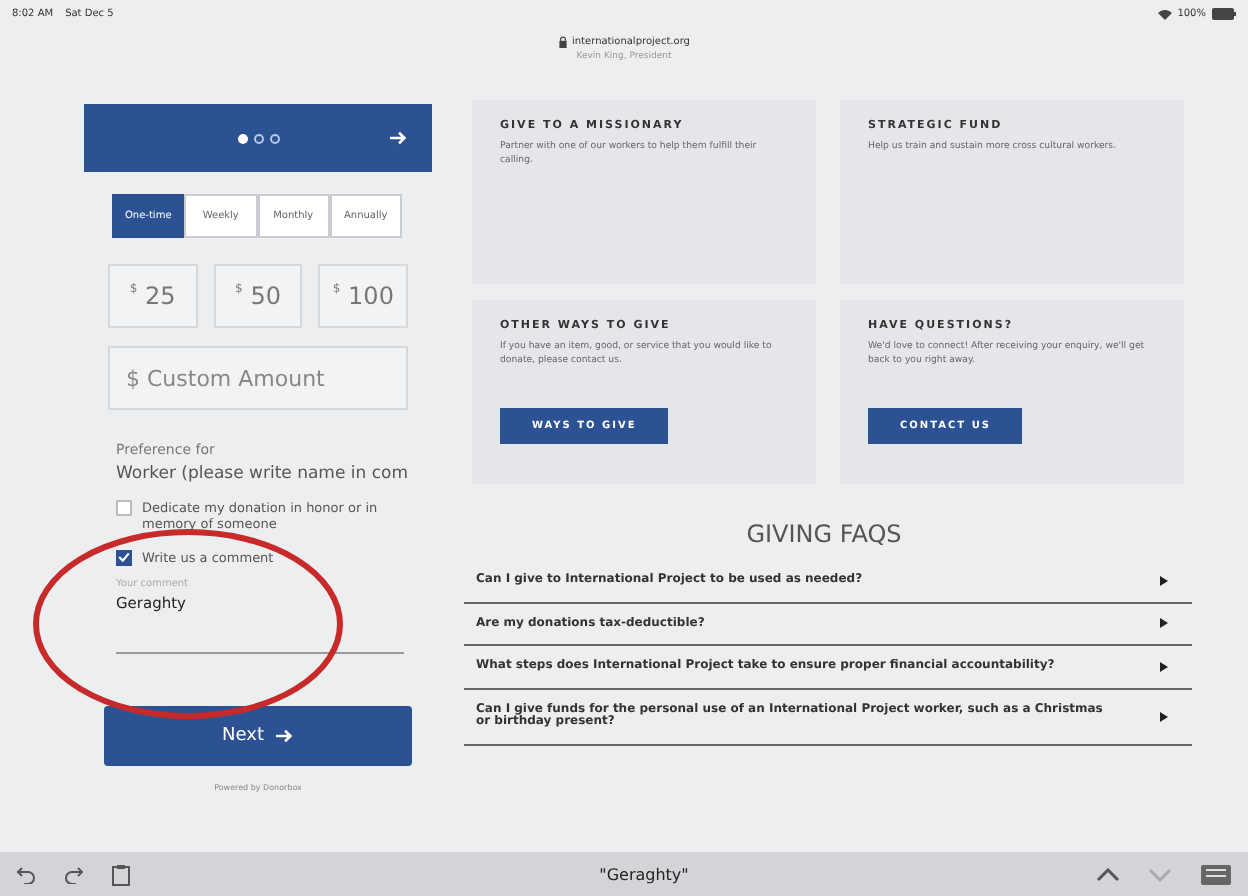  What do you see at coordinates (563, 42) in the screenshot?
I see `lock-icon` at bounding box center [563, 42].